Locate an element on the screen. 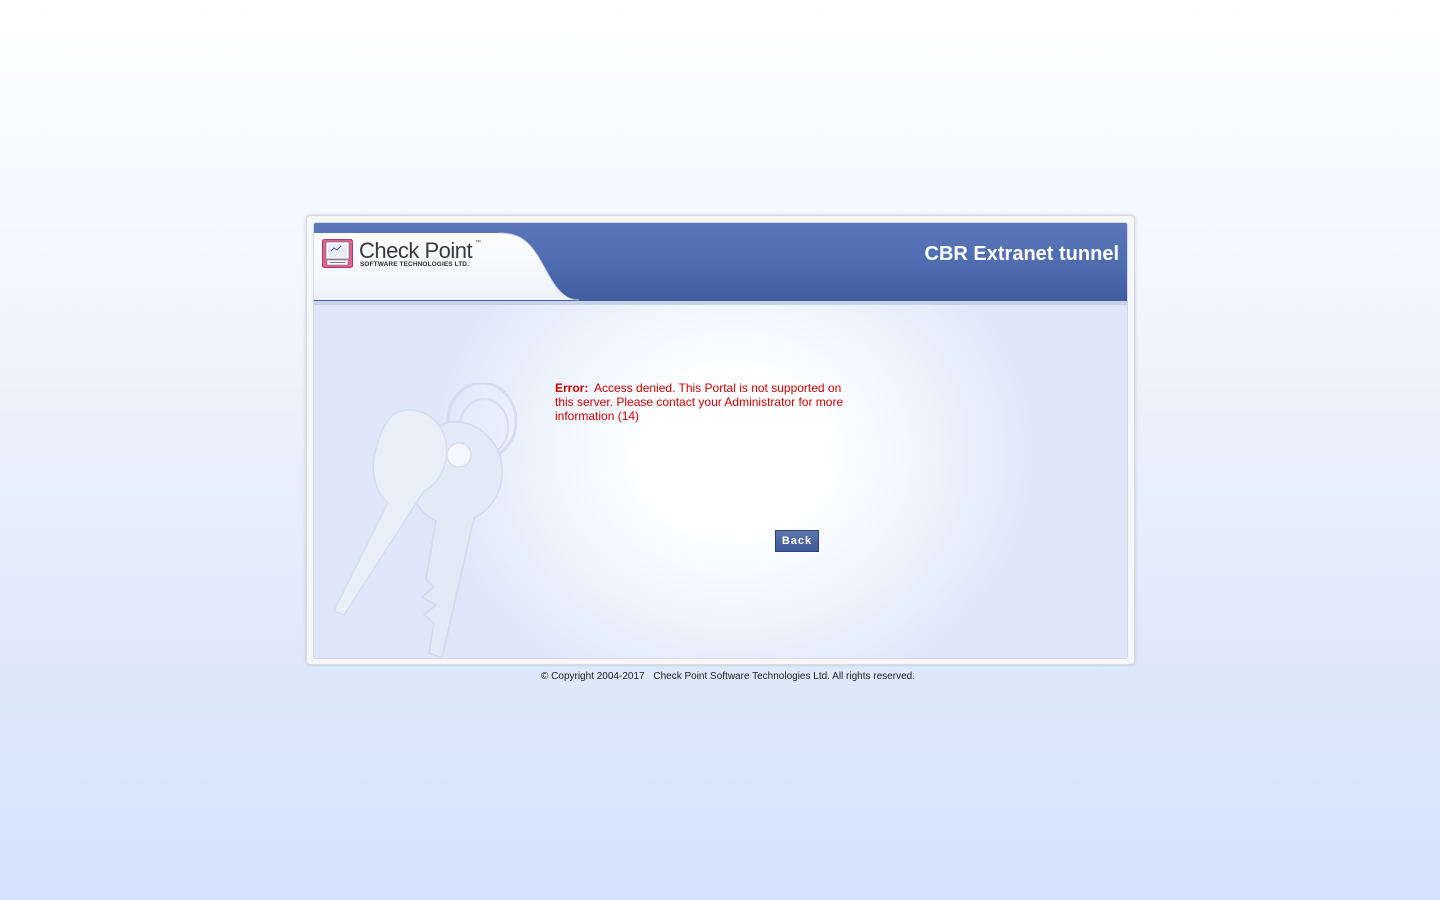 Image resolution: width=1440 pixels, height=900 pixels. key-watermark-icon is located at coordinates (425, 520).